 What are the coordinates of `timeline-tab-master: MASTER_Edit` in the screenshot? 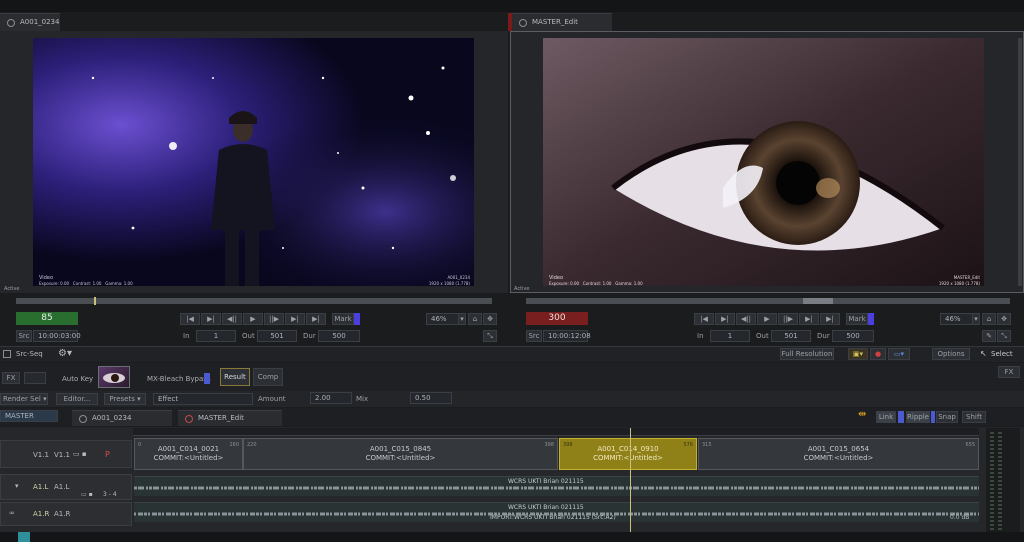 It's located at (230, 418).